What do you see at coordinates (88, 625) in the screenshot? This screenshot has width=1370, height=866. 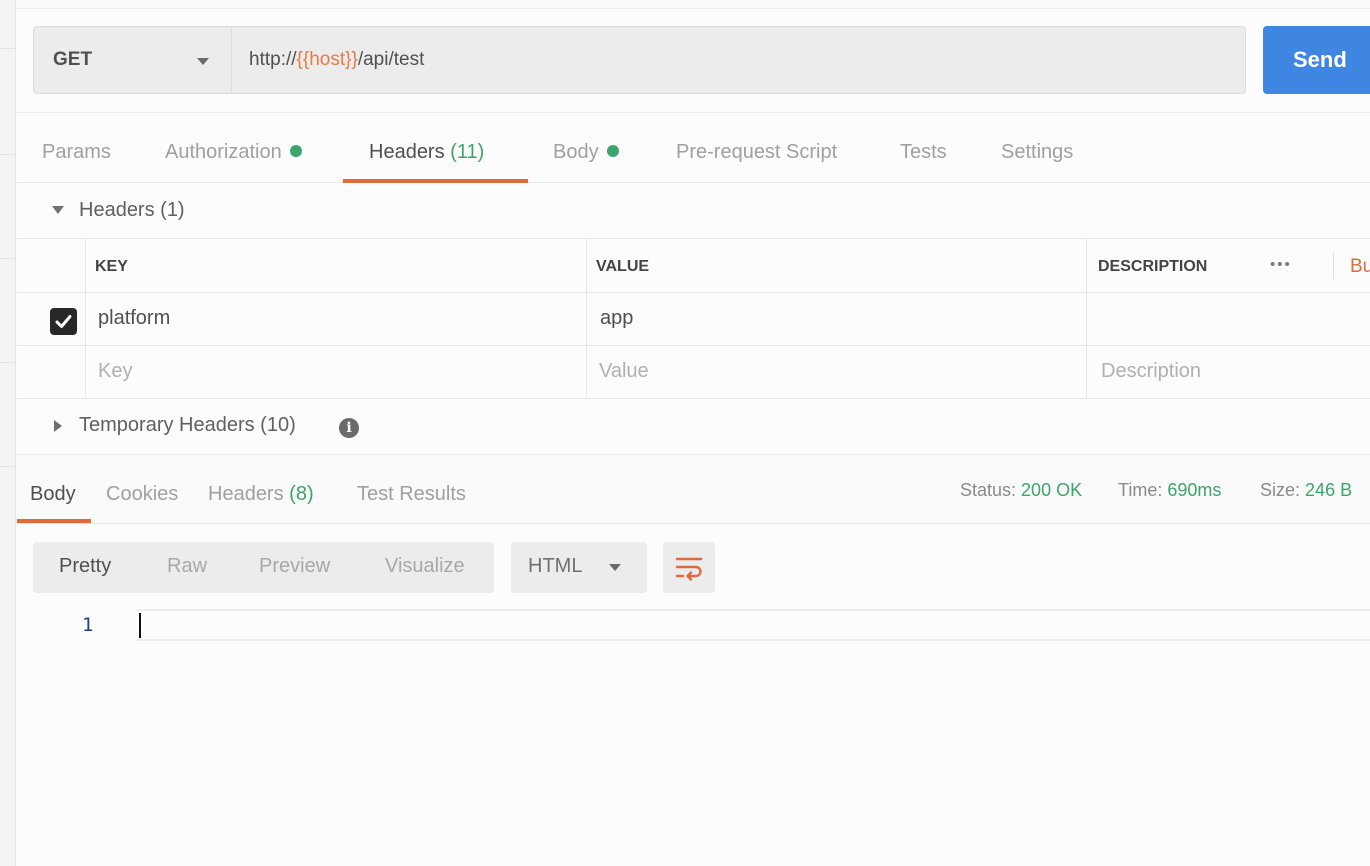 I see `line-number: 1` at bounding box center [88, 625].